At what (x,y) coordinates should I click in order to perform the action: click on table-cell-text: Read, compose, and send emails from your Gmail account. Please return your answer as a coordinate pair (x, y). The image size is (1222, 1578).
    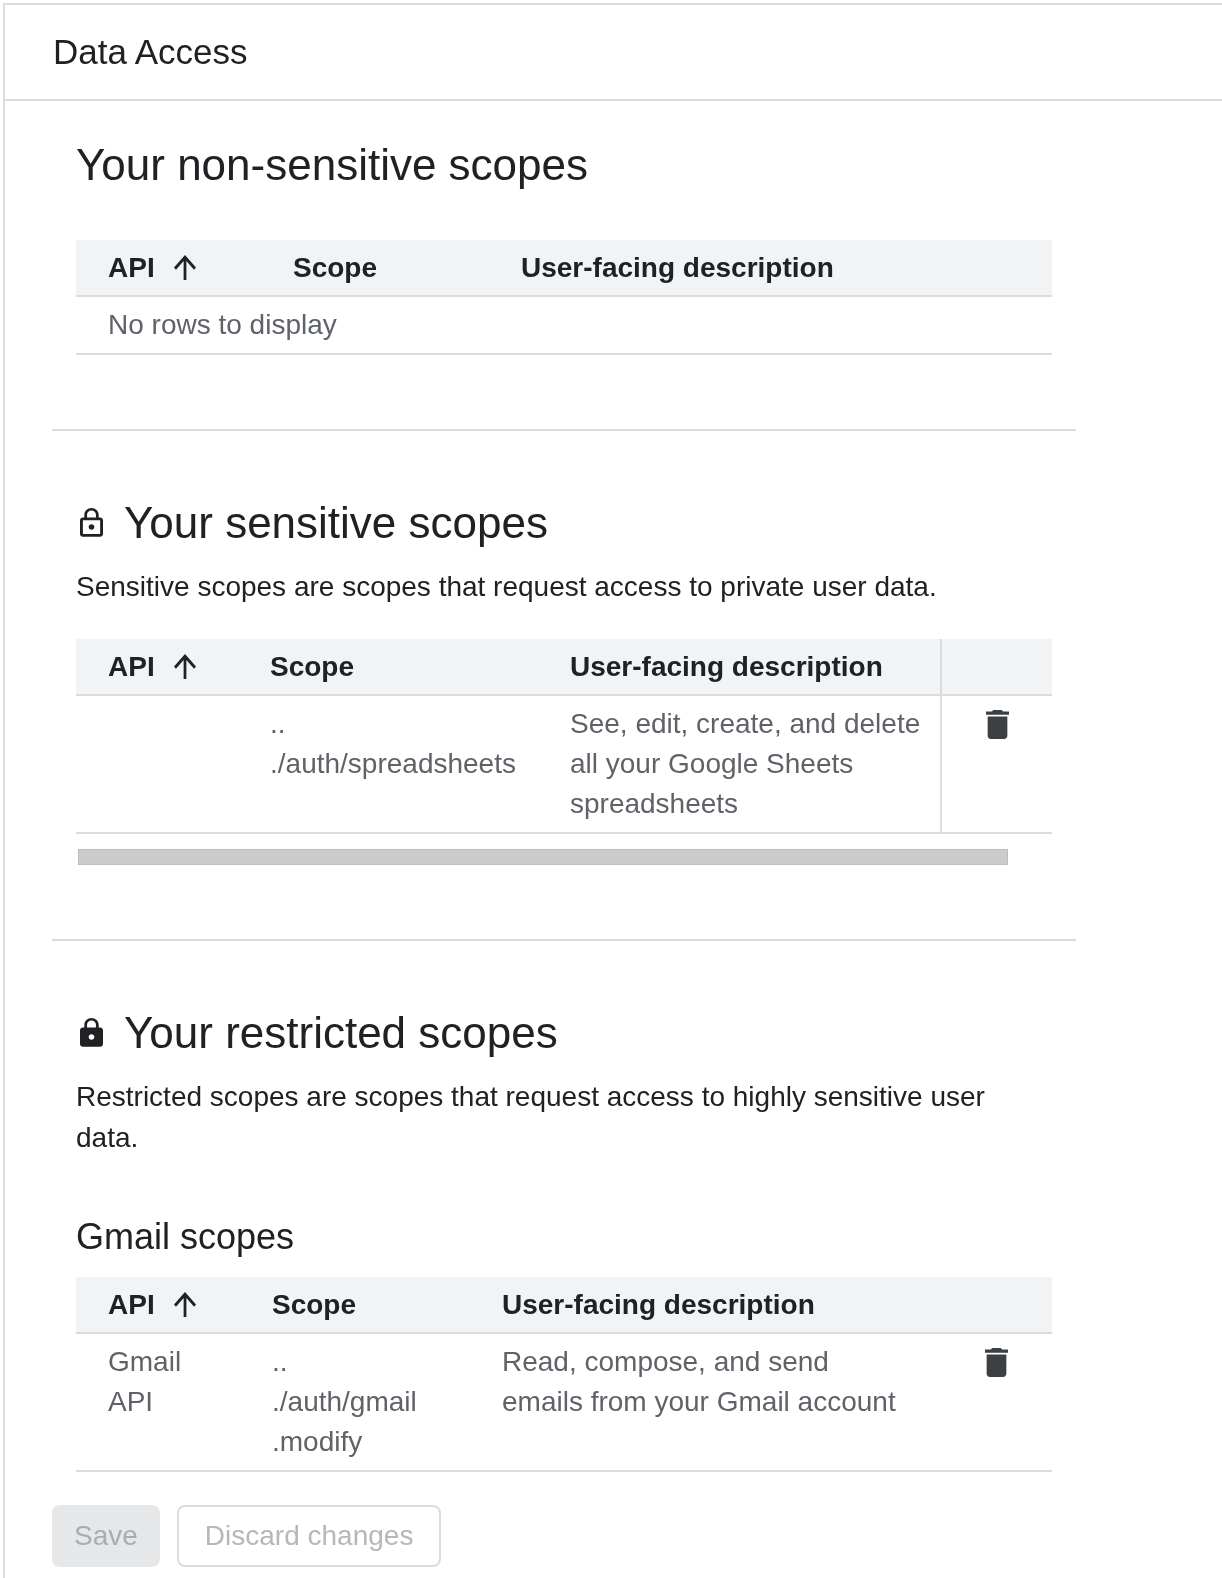
    Looking at the image, I should click on (699, 1382).